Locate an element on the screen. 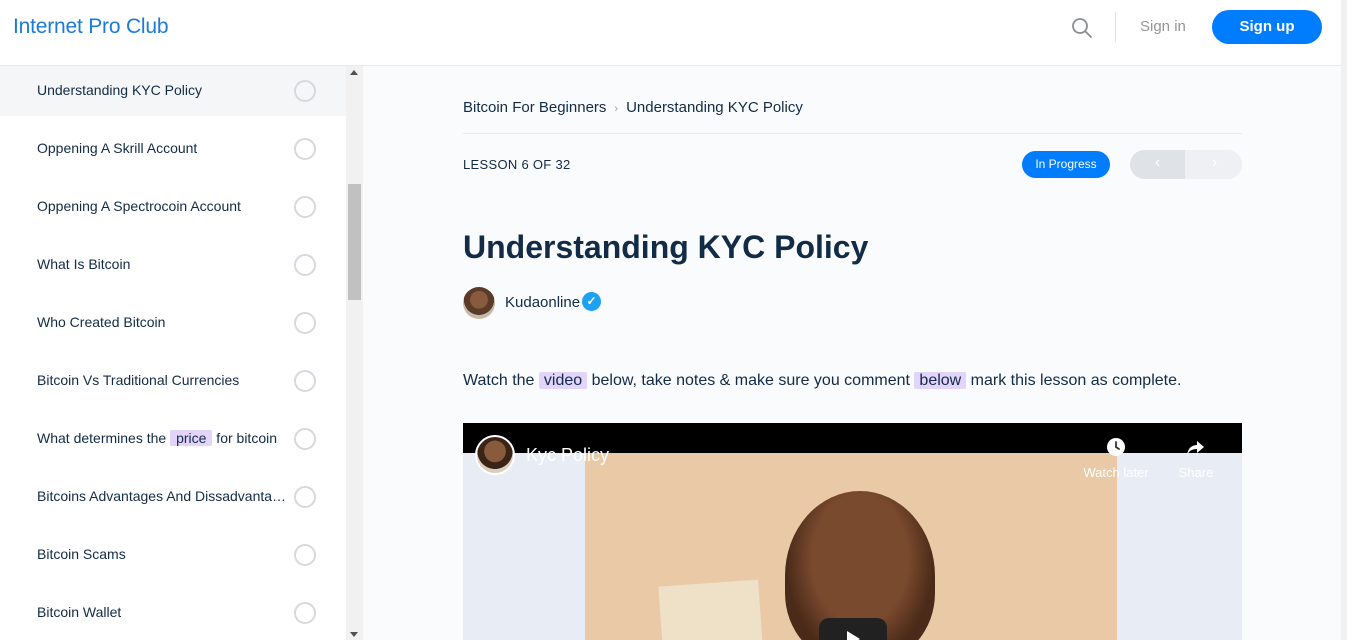 The image size is (1347, 640). avatar is located at coordinates (479, 303).